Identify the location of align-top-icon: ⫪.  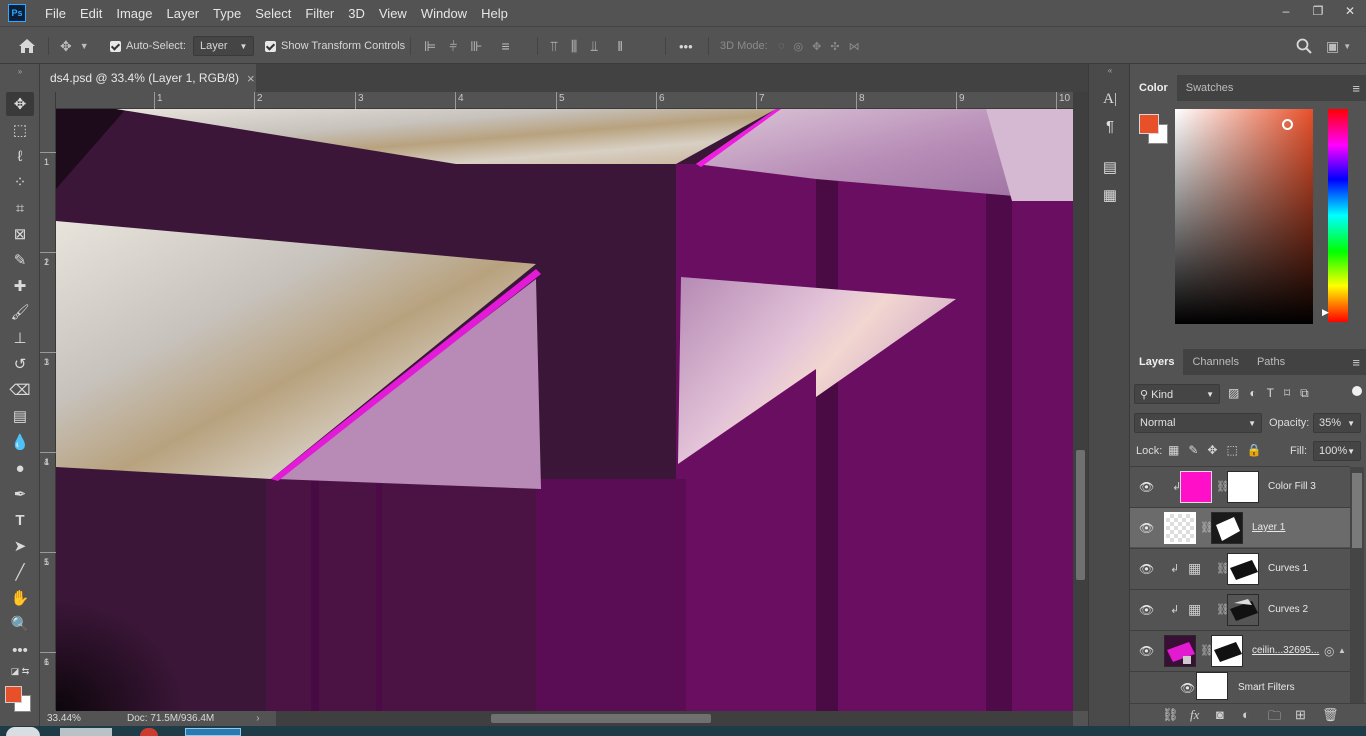
(554, 46).